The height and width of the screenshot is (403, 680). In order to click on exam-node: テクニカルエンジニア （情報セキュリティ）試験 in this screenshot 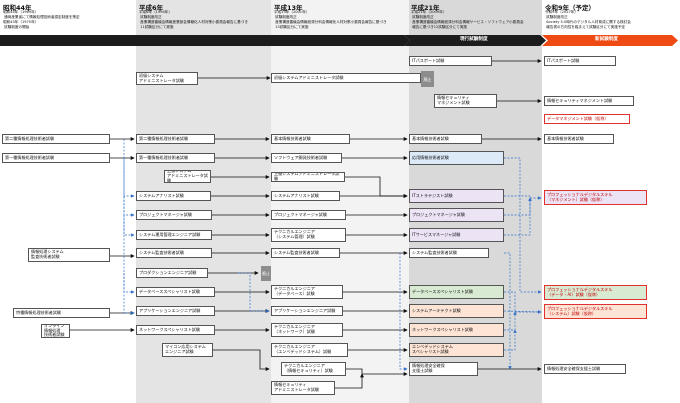, I will do `click(313, 369)`.